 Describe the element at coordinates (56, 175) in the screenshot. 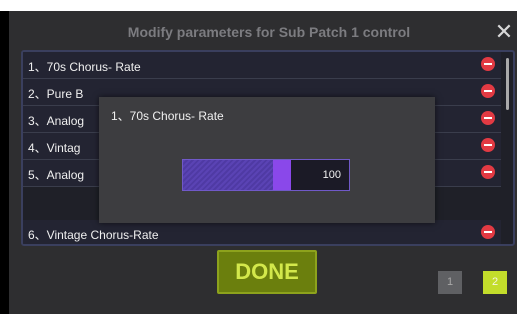

I see `list-item-label: 5、Analog` at that location.